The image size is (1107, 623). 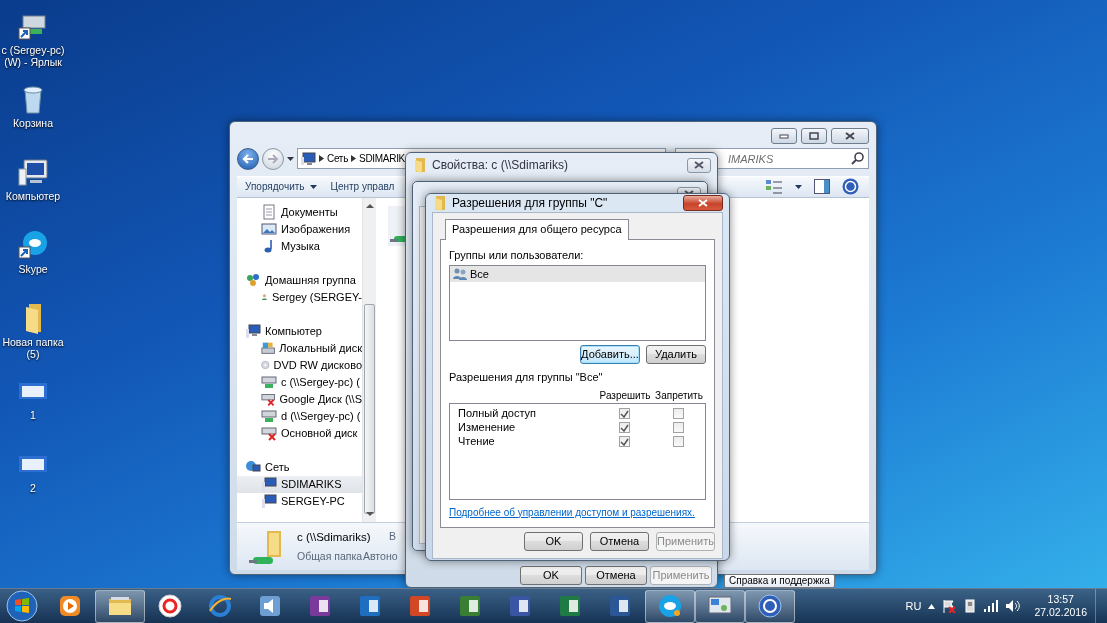 What do you see at coordinates (303, 467) in the screenshot?
I see `sidebar-item: Сеть` at bounding box center [303, 467].